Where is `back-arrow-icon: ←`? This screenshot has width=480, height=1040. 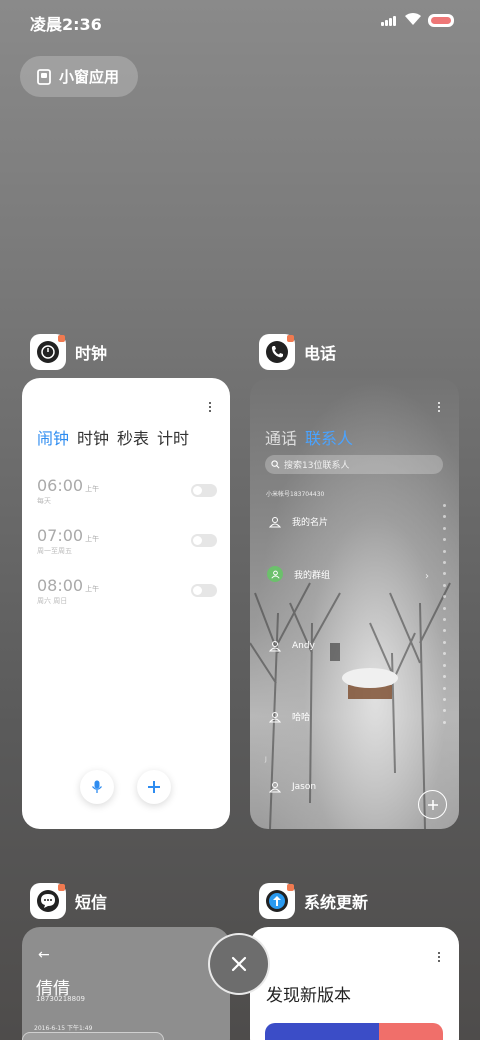
back-arrow-icon: ← is located at coordinates (44, 955).